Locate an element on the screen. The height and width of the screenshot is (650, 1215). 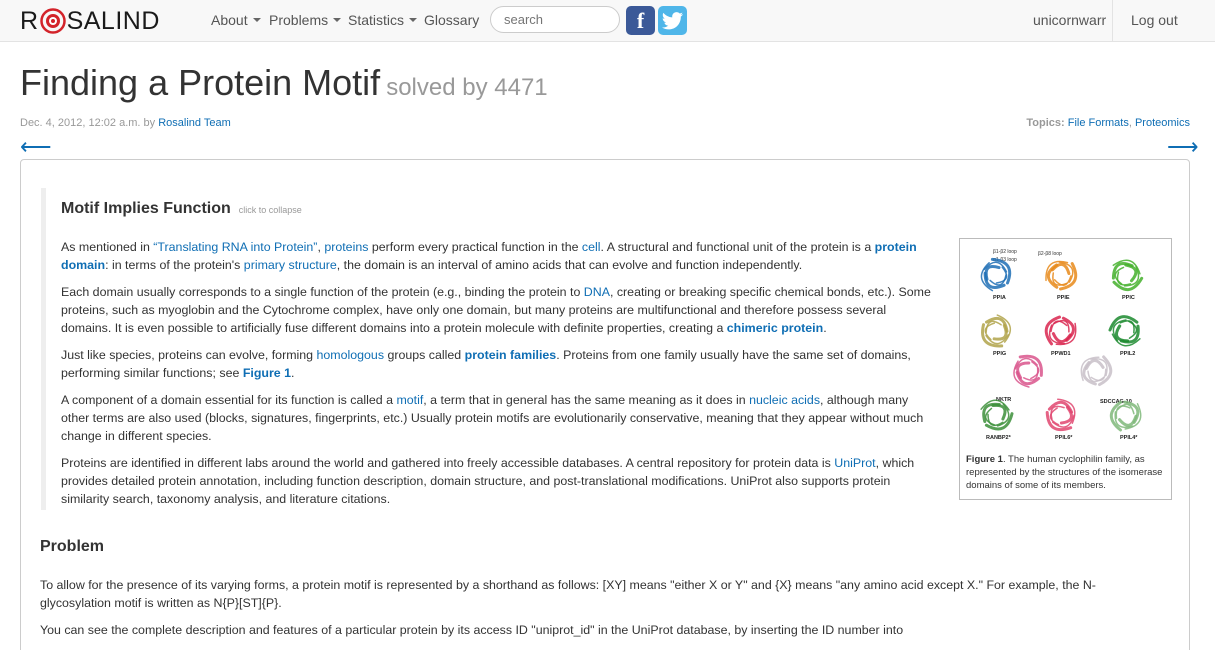
protein-label: PPIL4* is located at coordinates (1129, 438).